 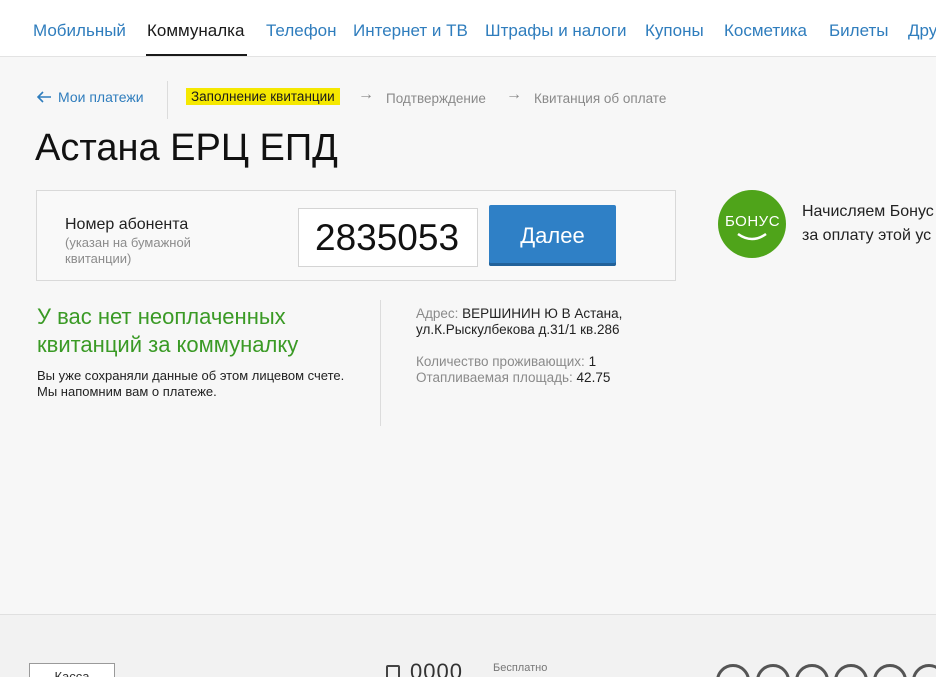 I want to click on free-call-label: Бесплатно, so click(x=520, y=668).